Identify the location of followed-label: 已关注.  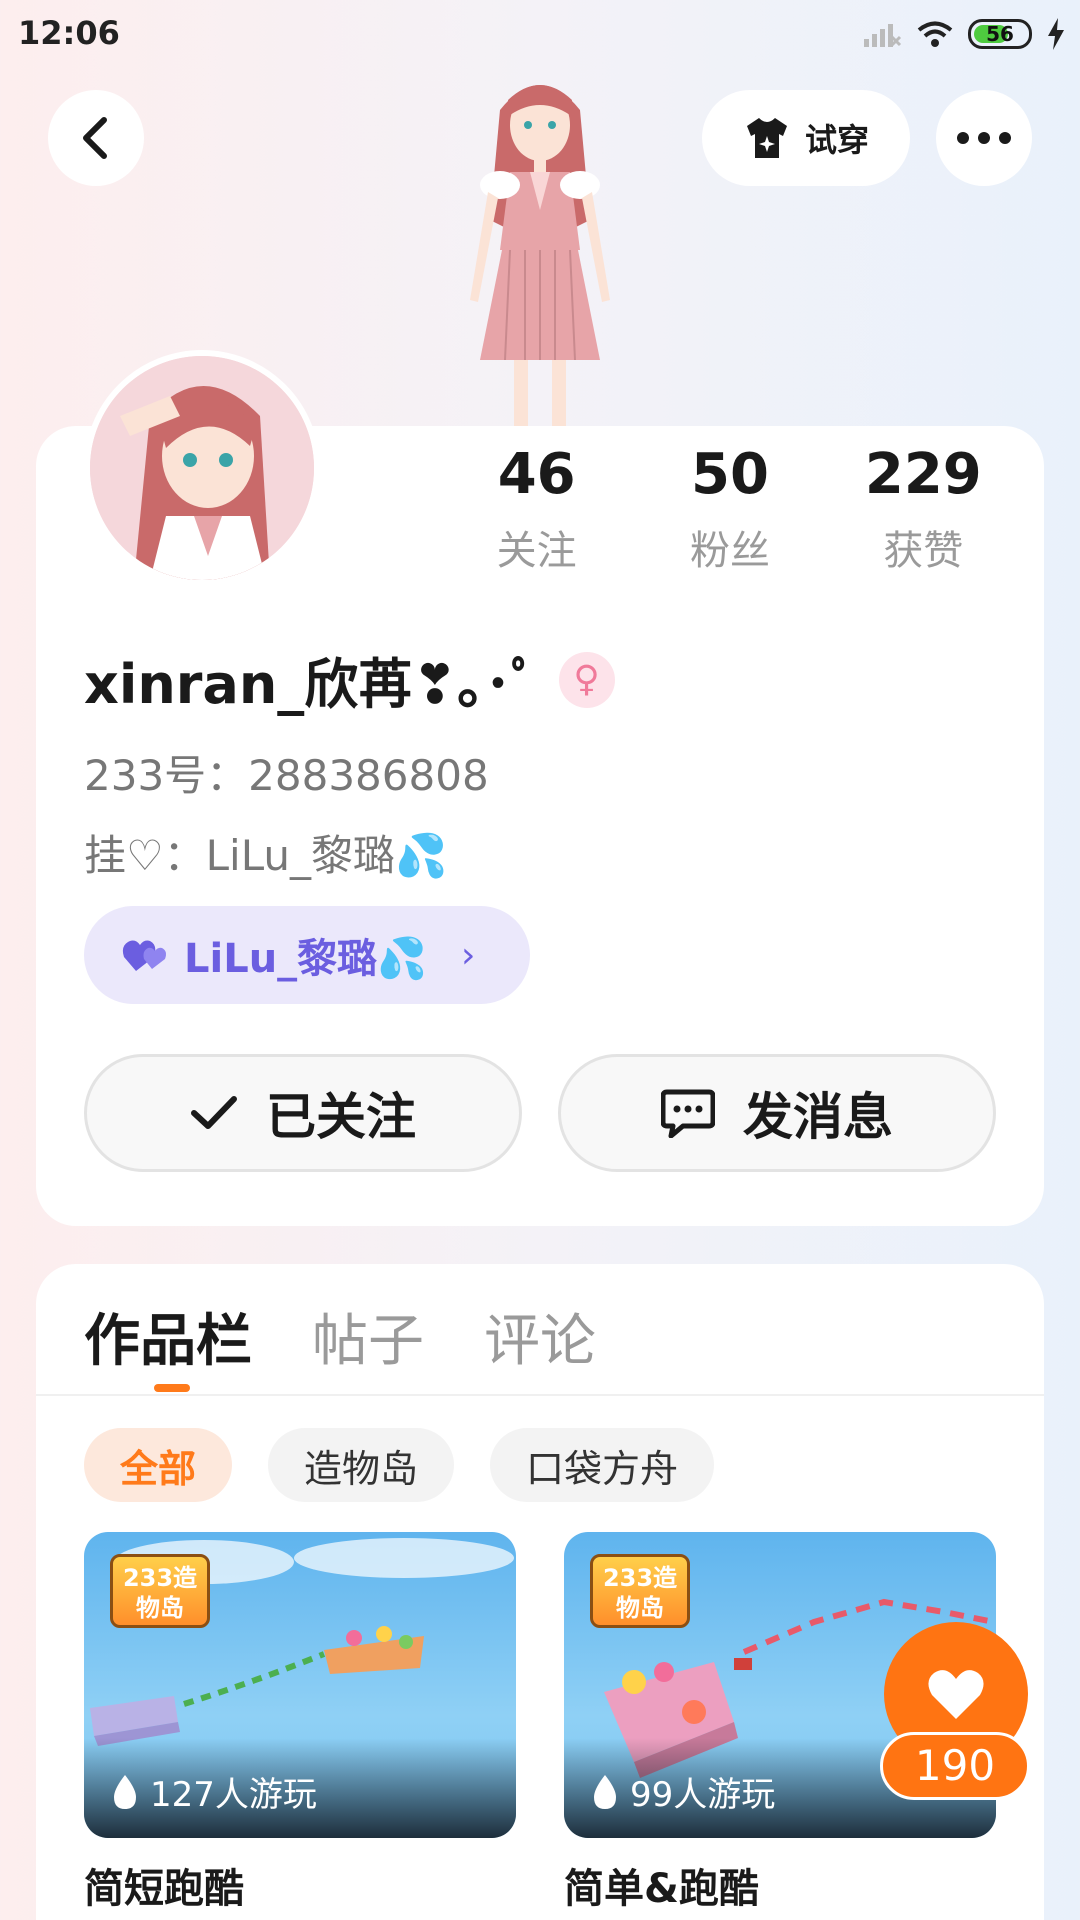
(341, 1117).